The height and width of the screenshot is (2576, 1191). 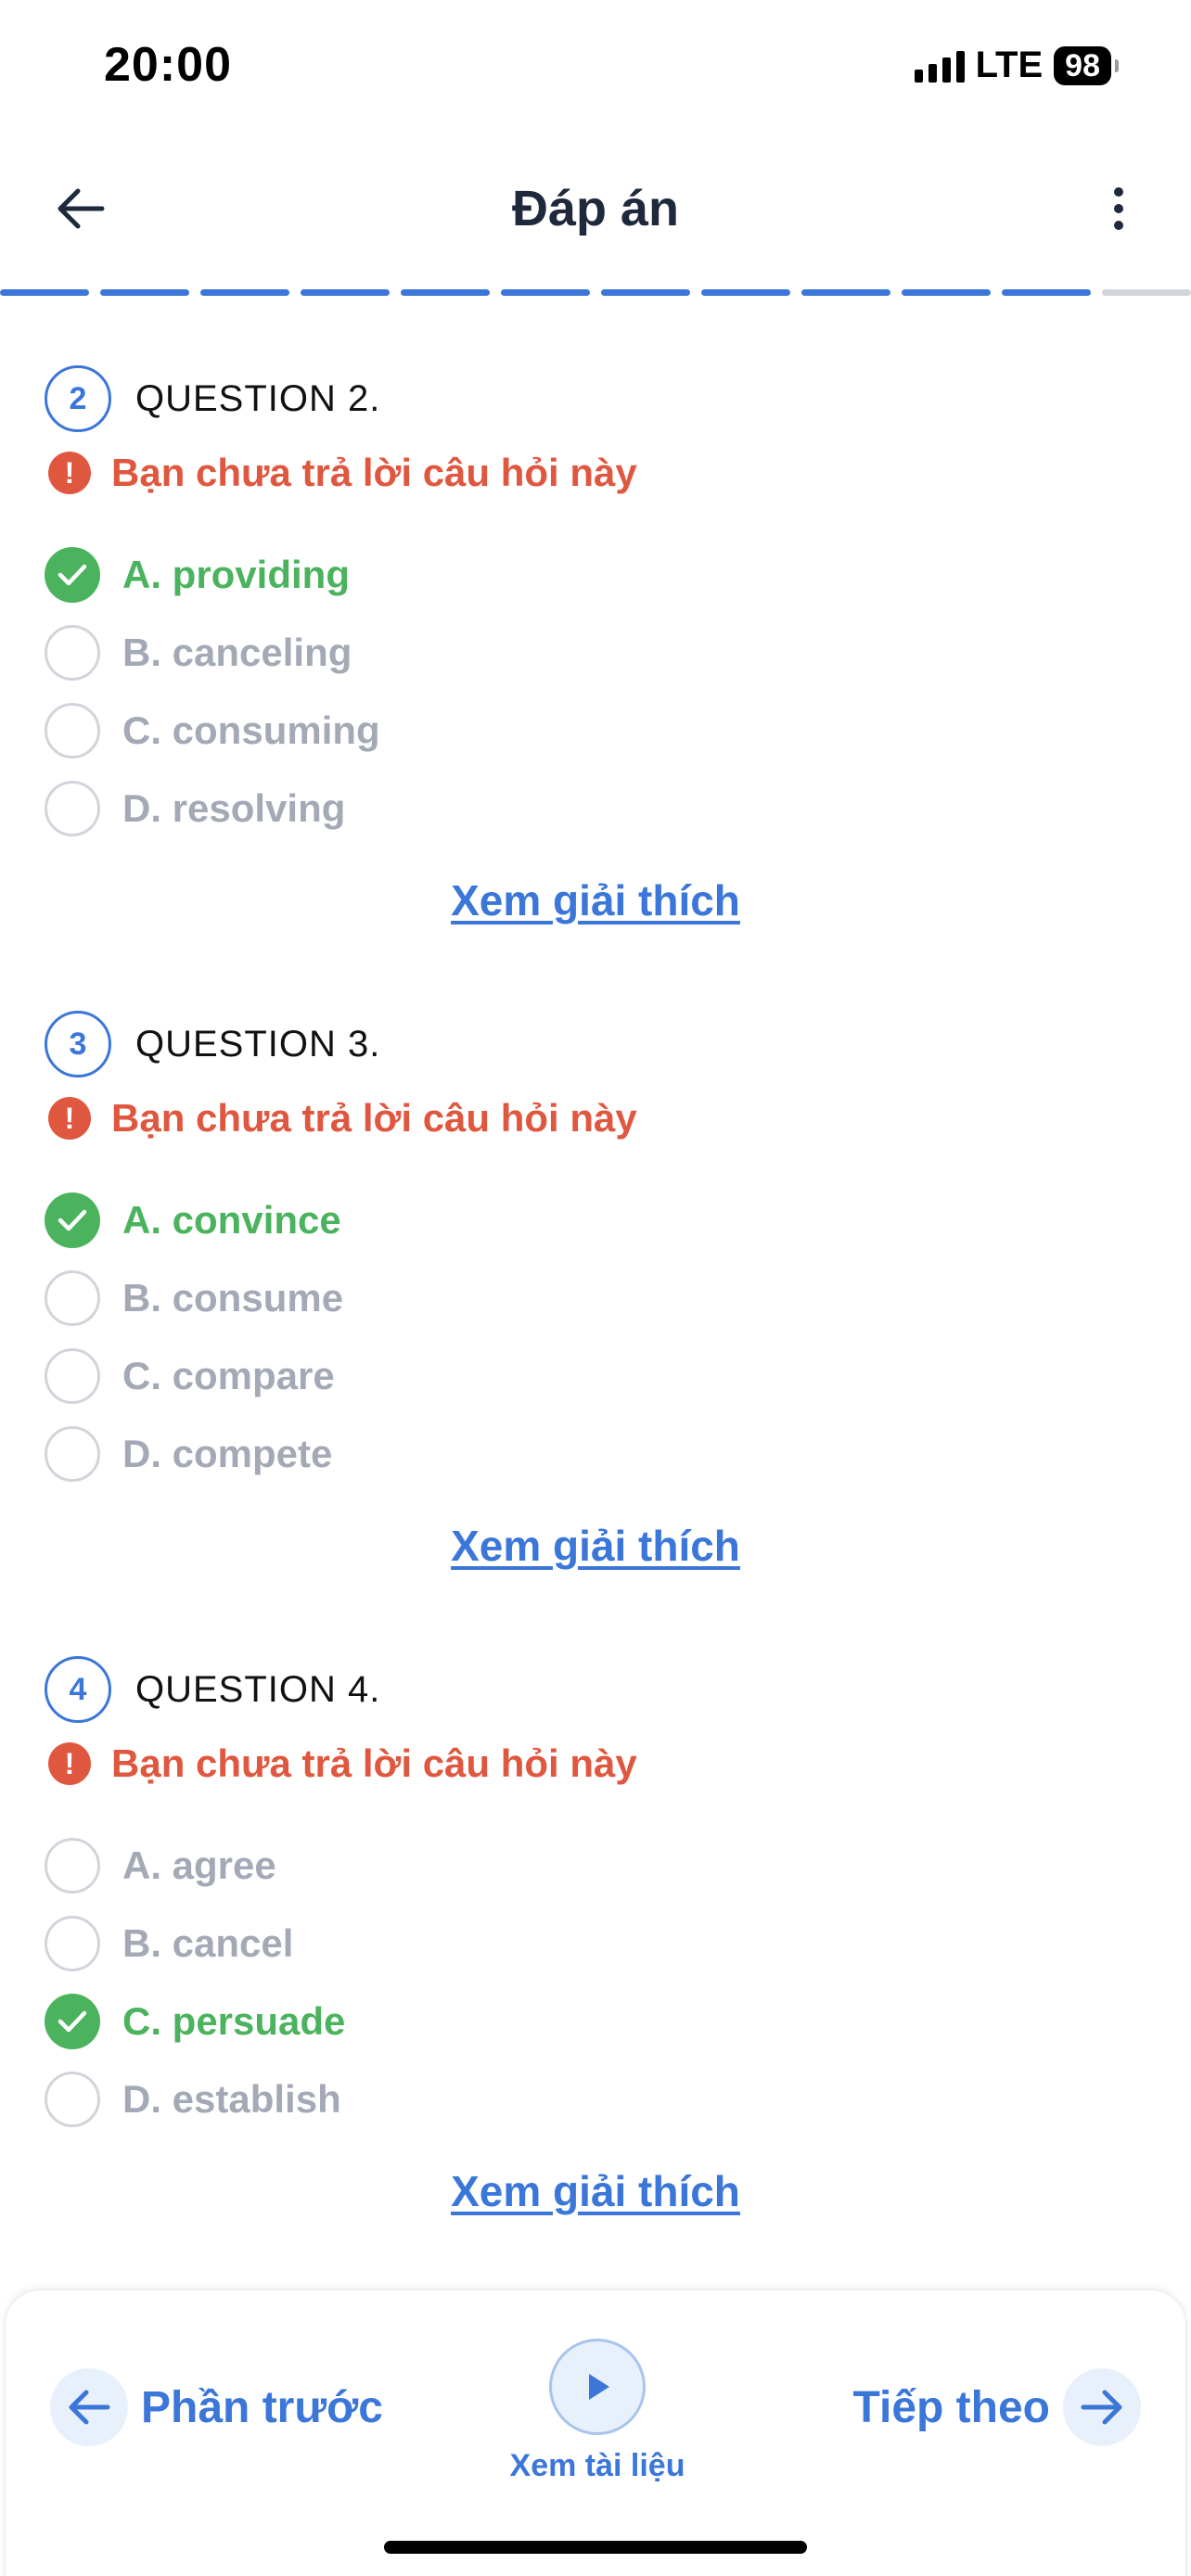 I want to click on question-label: QUESTION 4., so click(x=258, y=1689).